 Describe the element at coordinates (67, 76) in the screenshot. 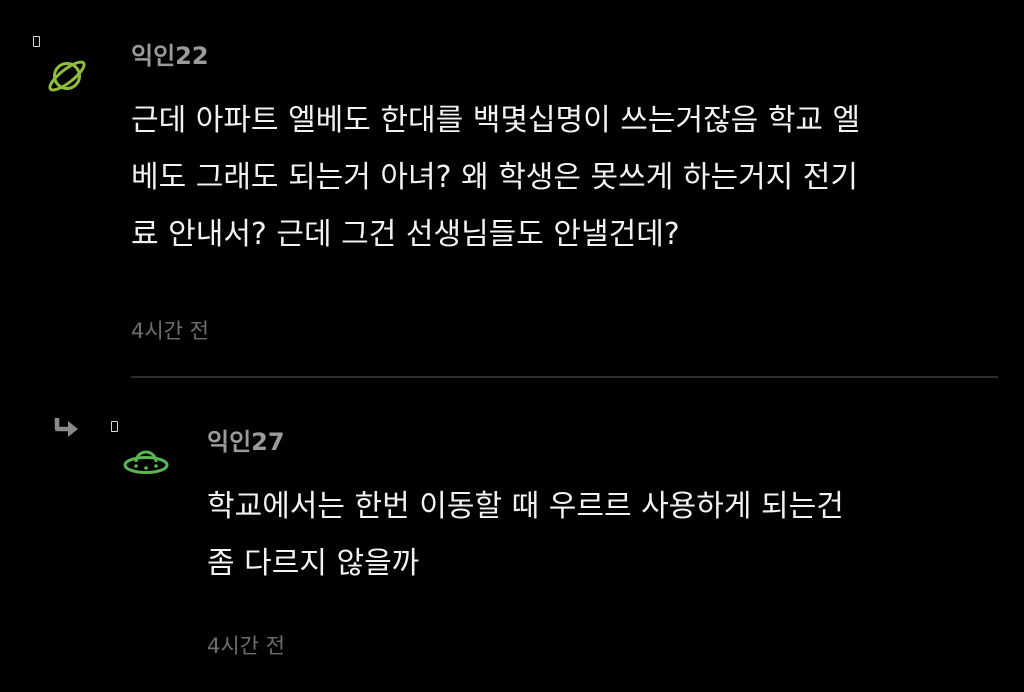

I see `planet-icon` at that location.